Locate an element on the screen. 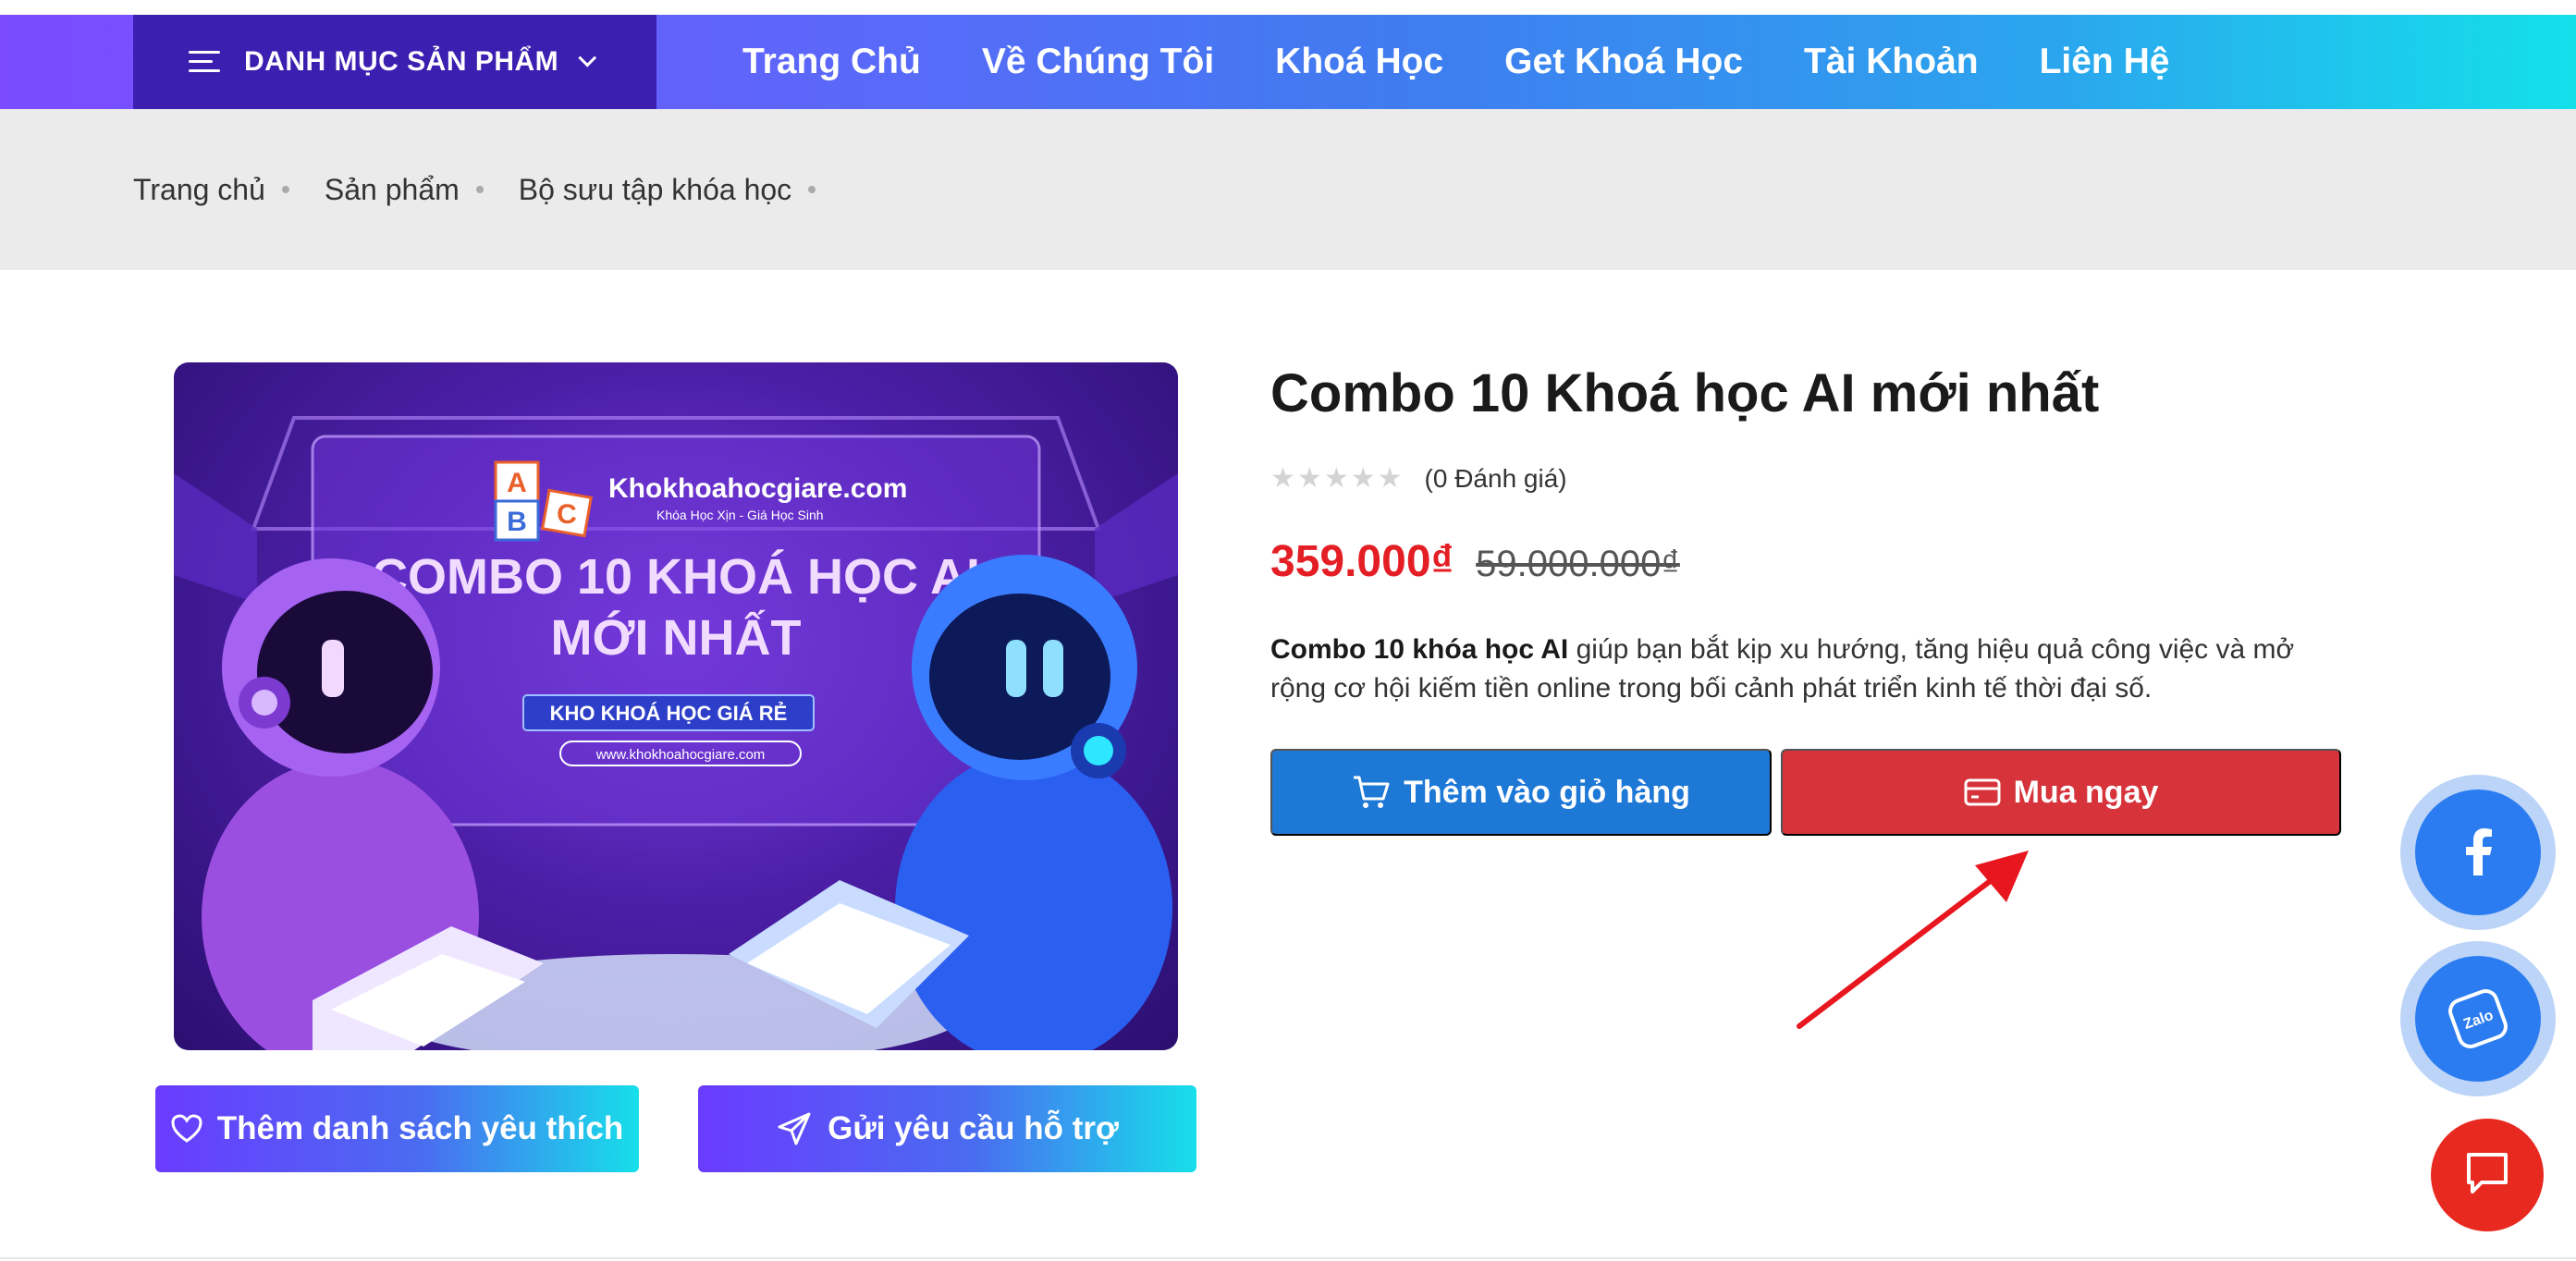 The image size is (2576, 1261). annotation-arrow-icon is located at coordinates (1913, 940).